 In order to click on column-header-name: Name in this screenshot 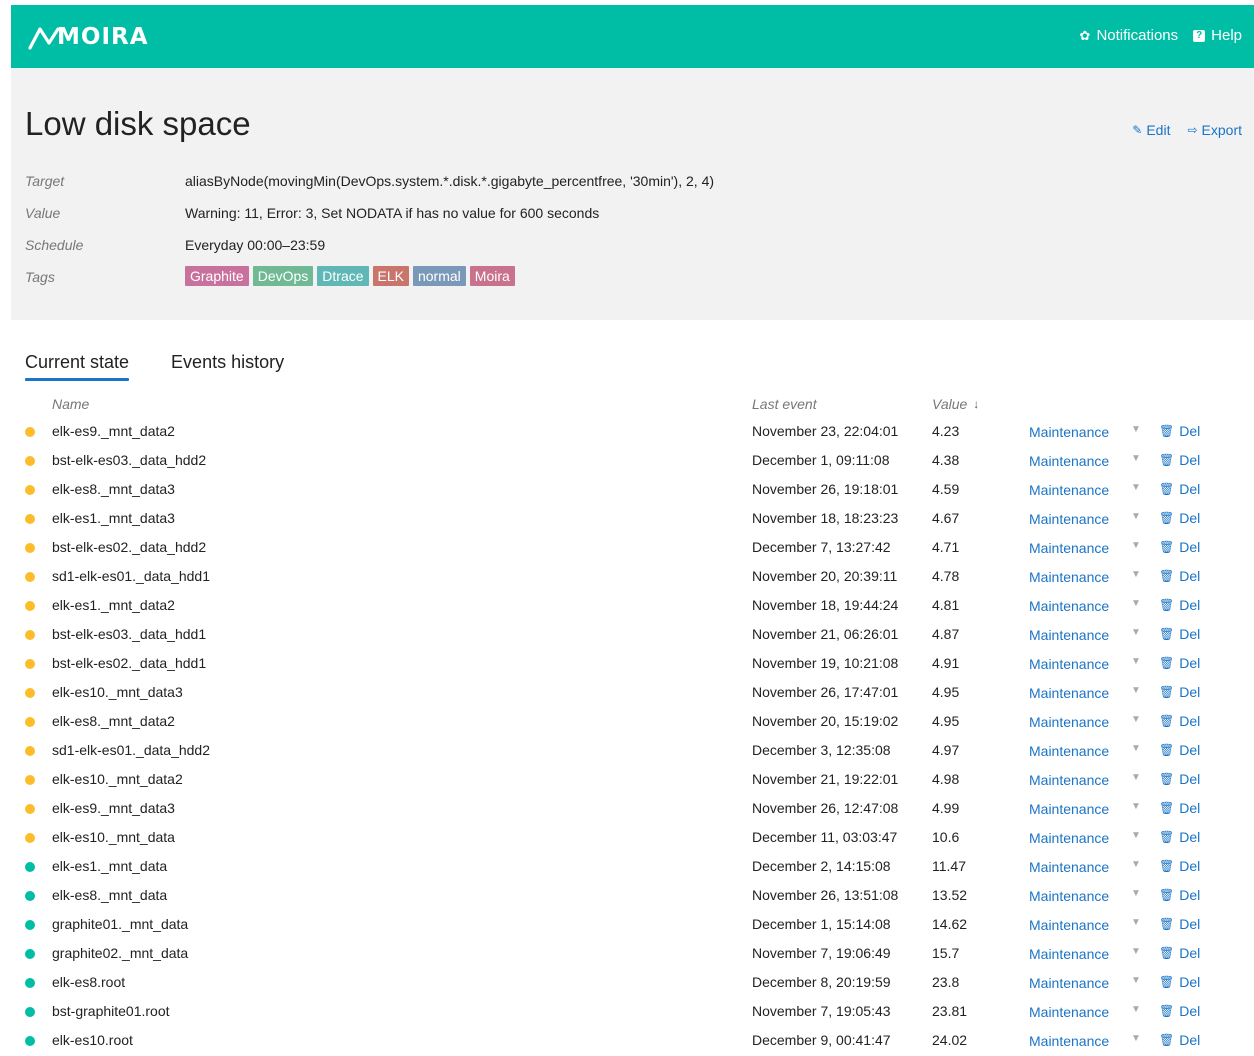, I will do `click(70, 404)`.